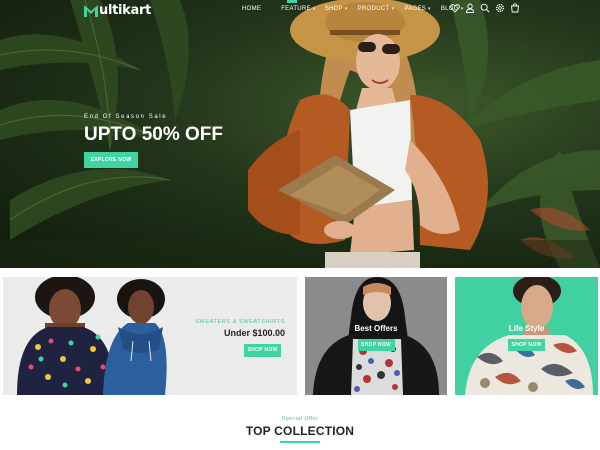 This screenshot has width=600, height=450. What do you see at coordinates (485, 8) in the screenshot?
I see `search-icon` at bounding box center [485, 8].